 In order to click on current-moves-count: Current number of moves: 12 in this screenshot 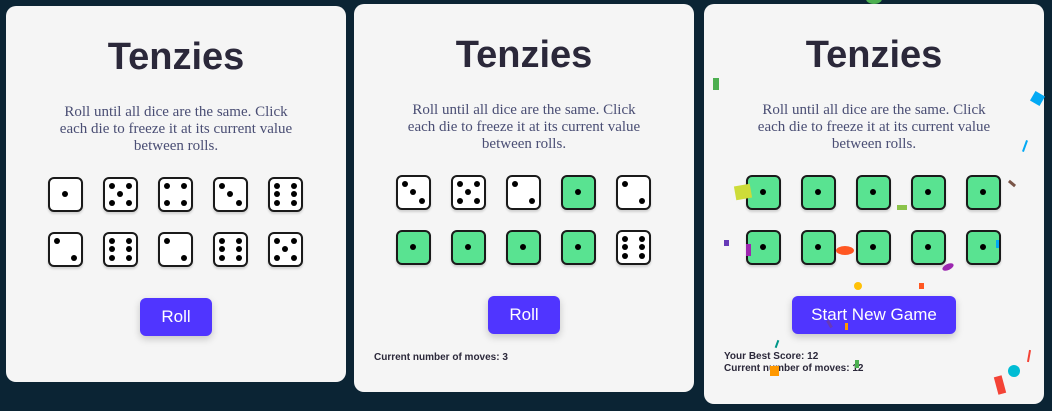, I will do `click(794, 368)`.